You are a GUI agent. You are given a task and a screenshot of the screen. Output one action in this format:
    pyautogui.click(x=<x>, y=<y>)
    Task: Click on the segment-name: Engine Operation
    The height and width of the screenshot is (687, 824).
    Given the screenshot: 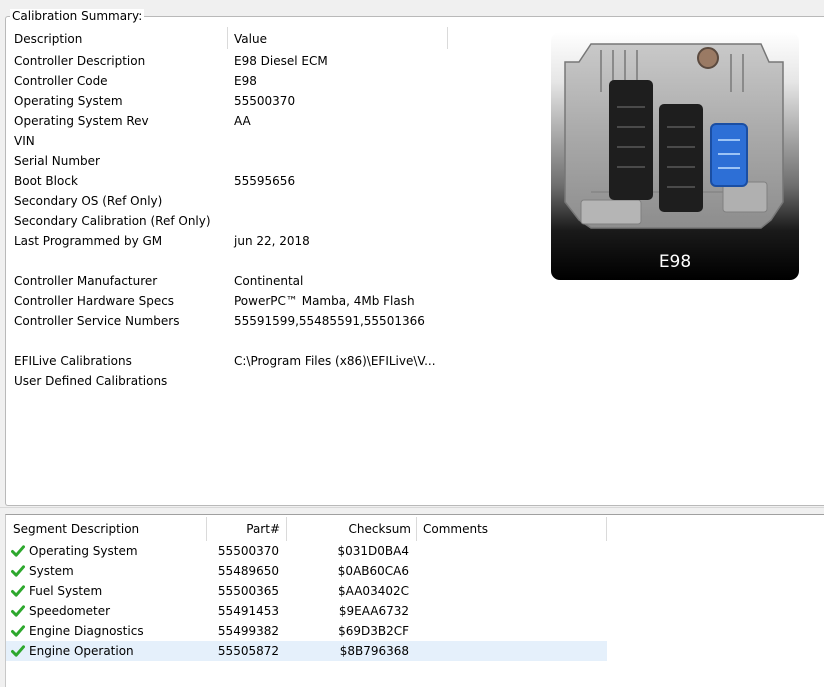 What is the action you would take?
    pyautogui.click(x=81, y=651)
    